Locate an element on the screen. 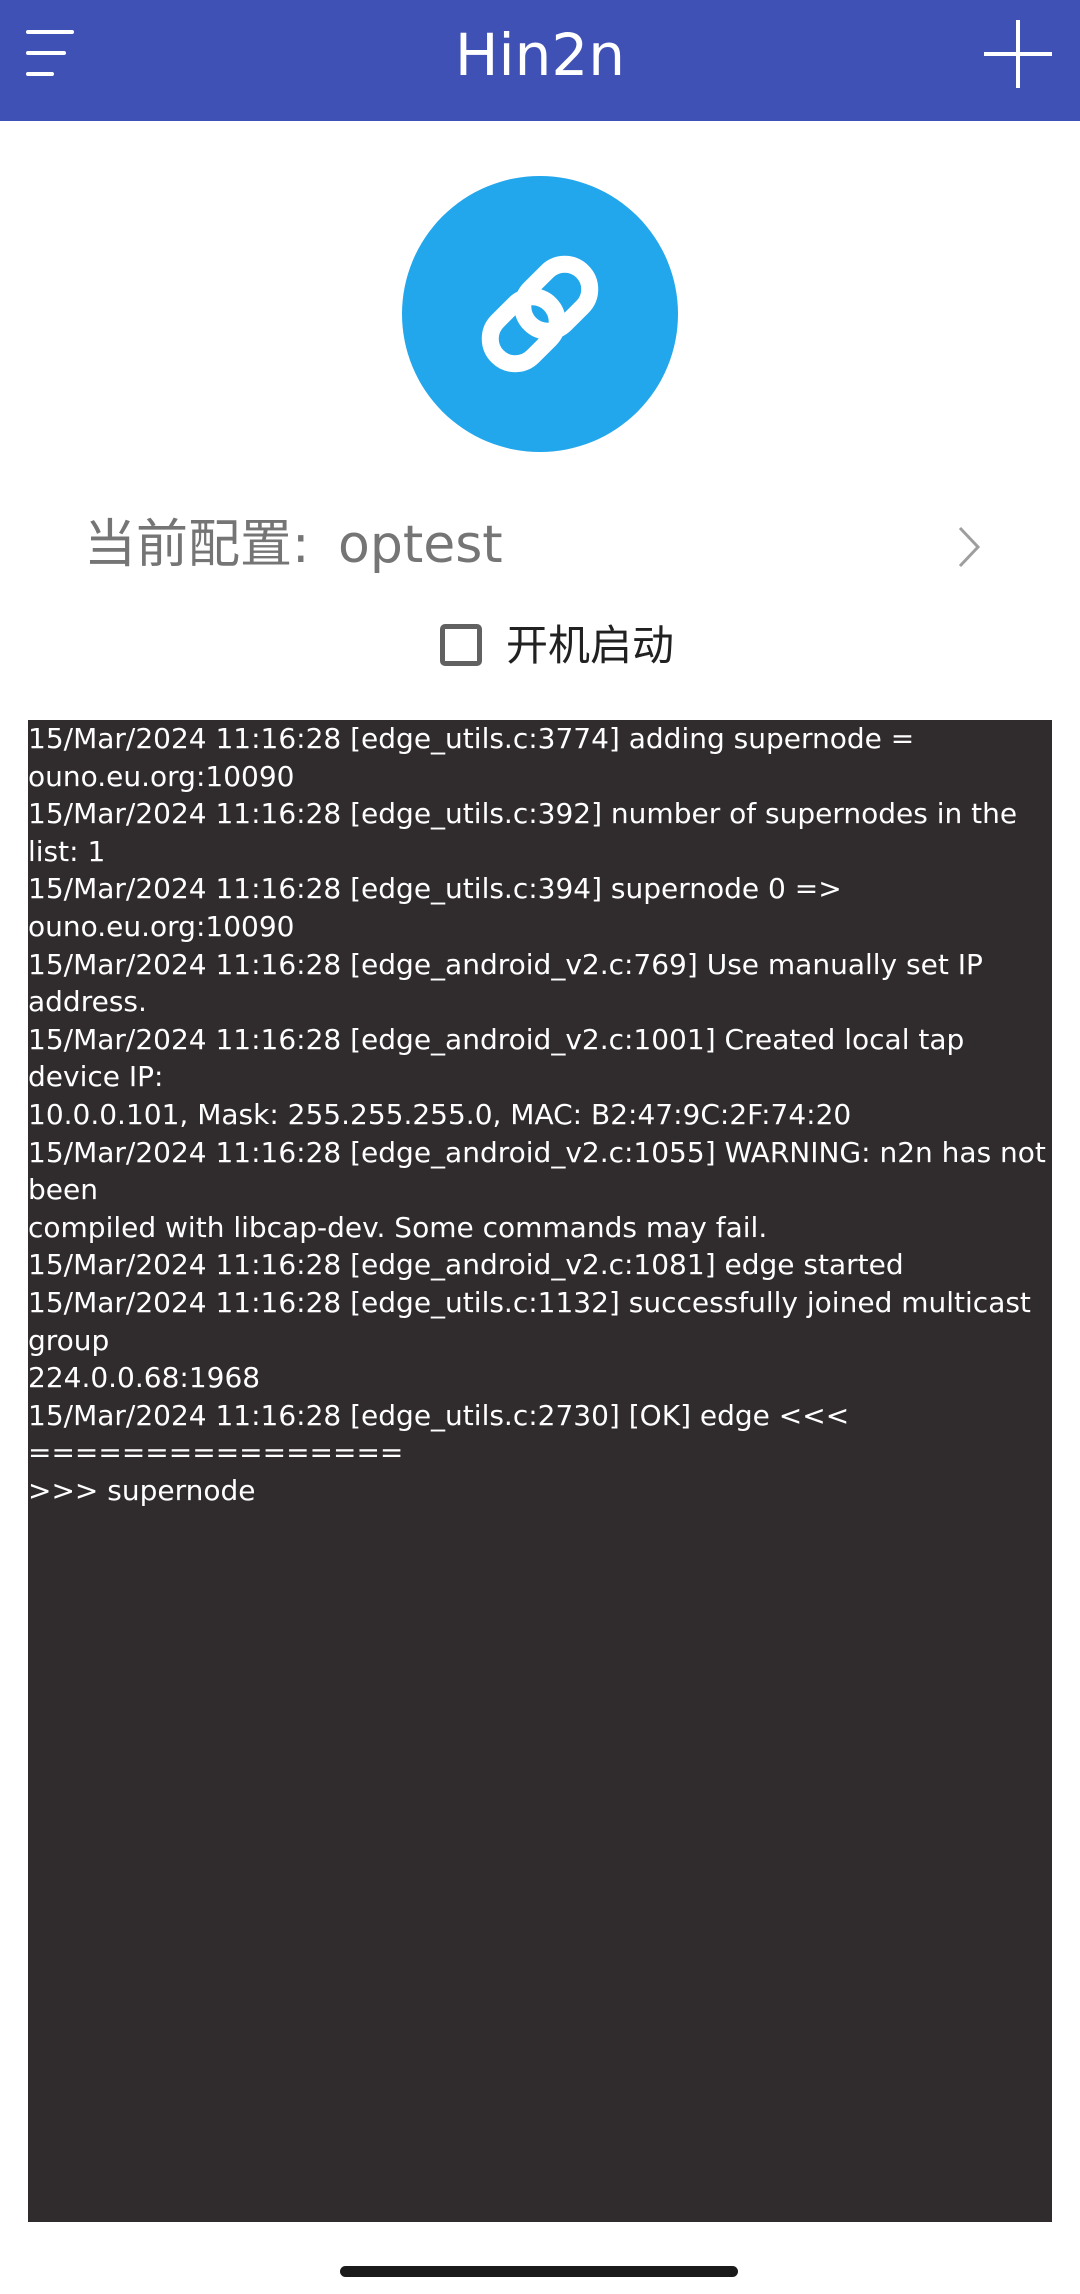 The height and width of the screenshot is (2294, 1080). config-label: 当前配置: is located at coordinates (197, 545).